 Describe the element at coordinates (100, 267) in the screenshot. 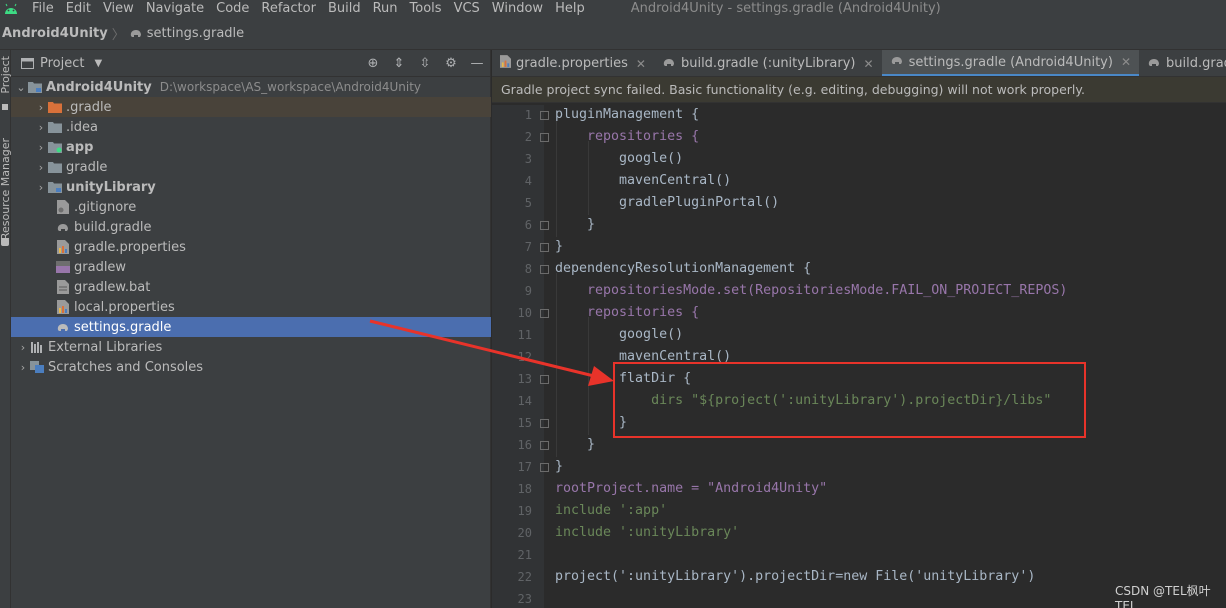

I see `tree-item-label: gradlew` at that location.